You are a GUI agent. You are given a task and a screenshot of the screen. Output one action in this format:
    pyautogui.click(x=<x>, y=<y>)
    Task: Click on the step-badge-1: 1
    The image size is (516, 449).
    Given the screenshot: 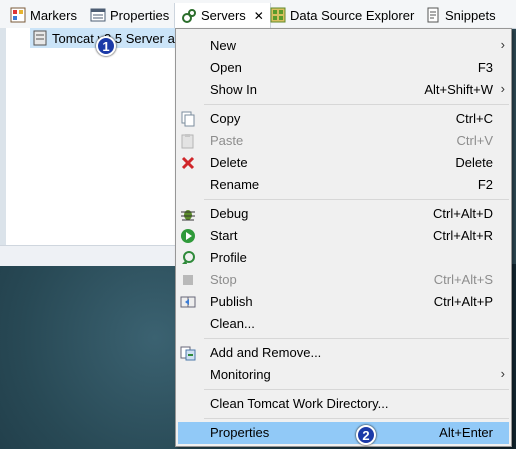 What is the action you would take?
    pyautogui.click(x=106, y=46)
    